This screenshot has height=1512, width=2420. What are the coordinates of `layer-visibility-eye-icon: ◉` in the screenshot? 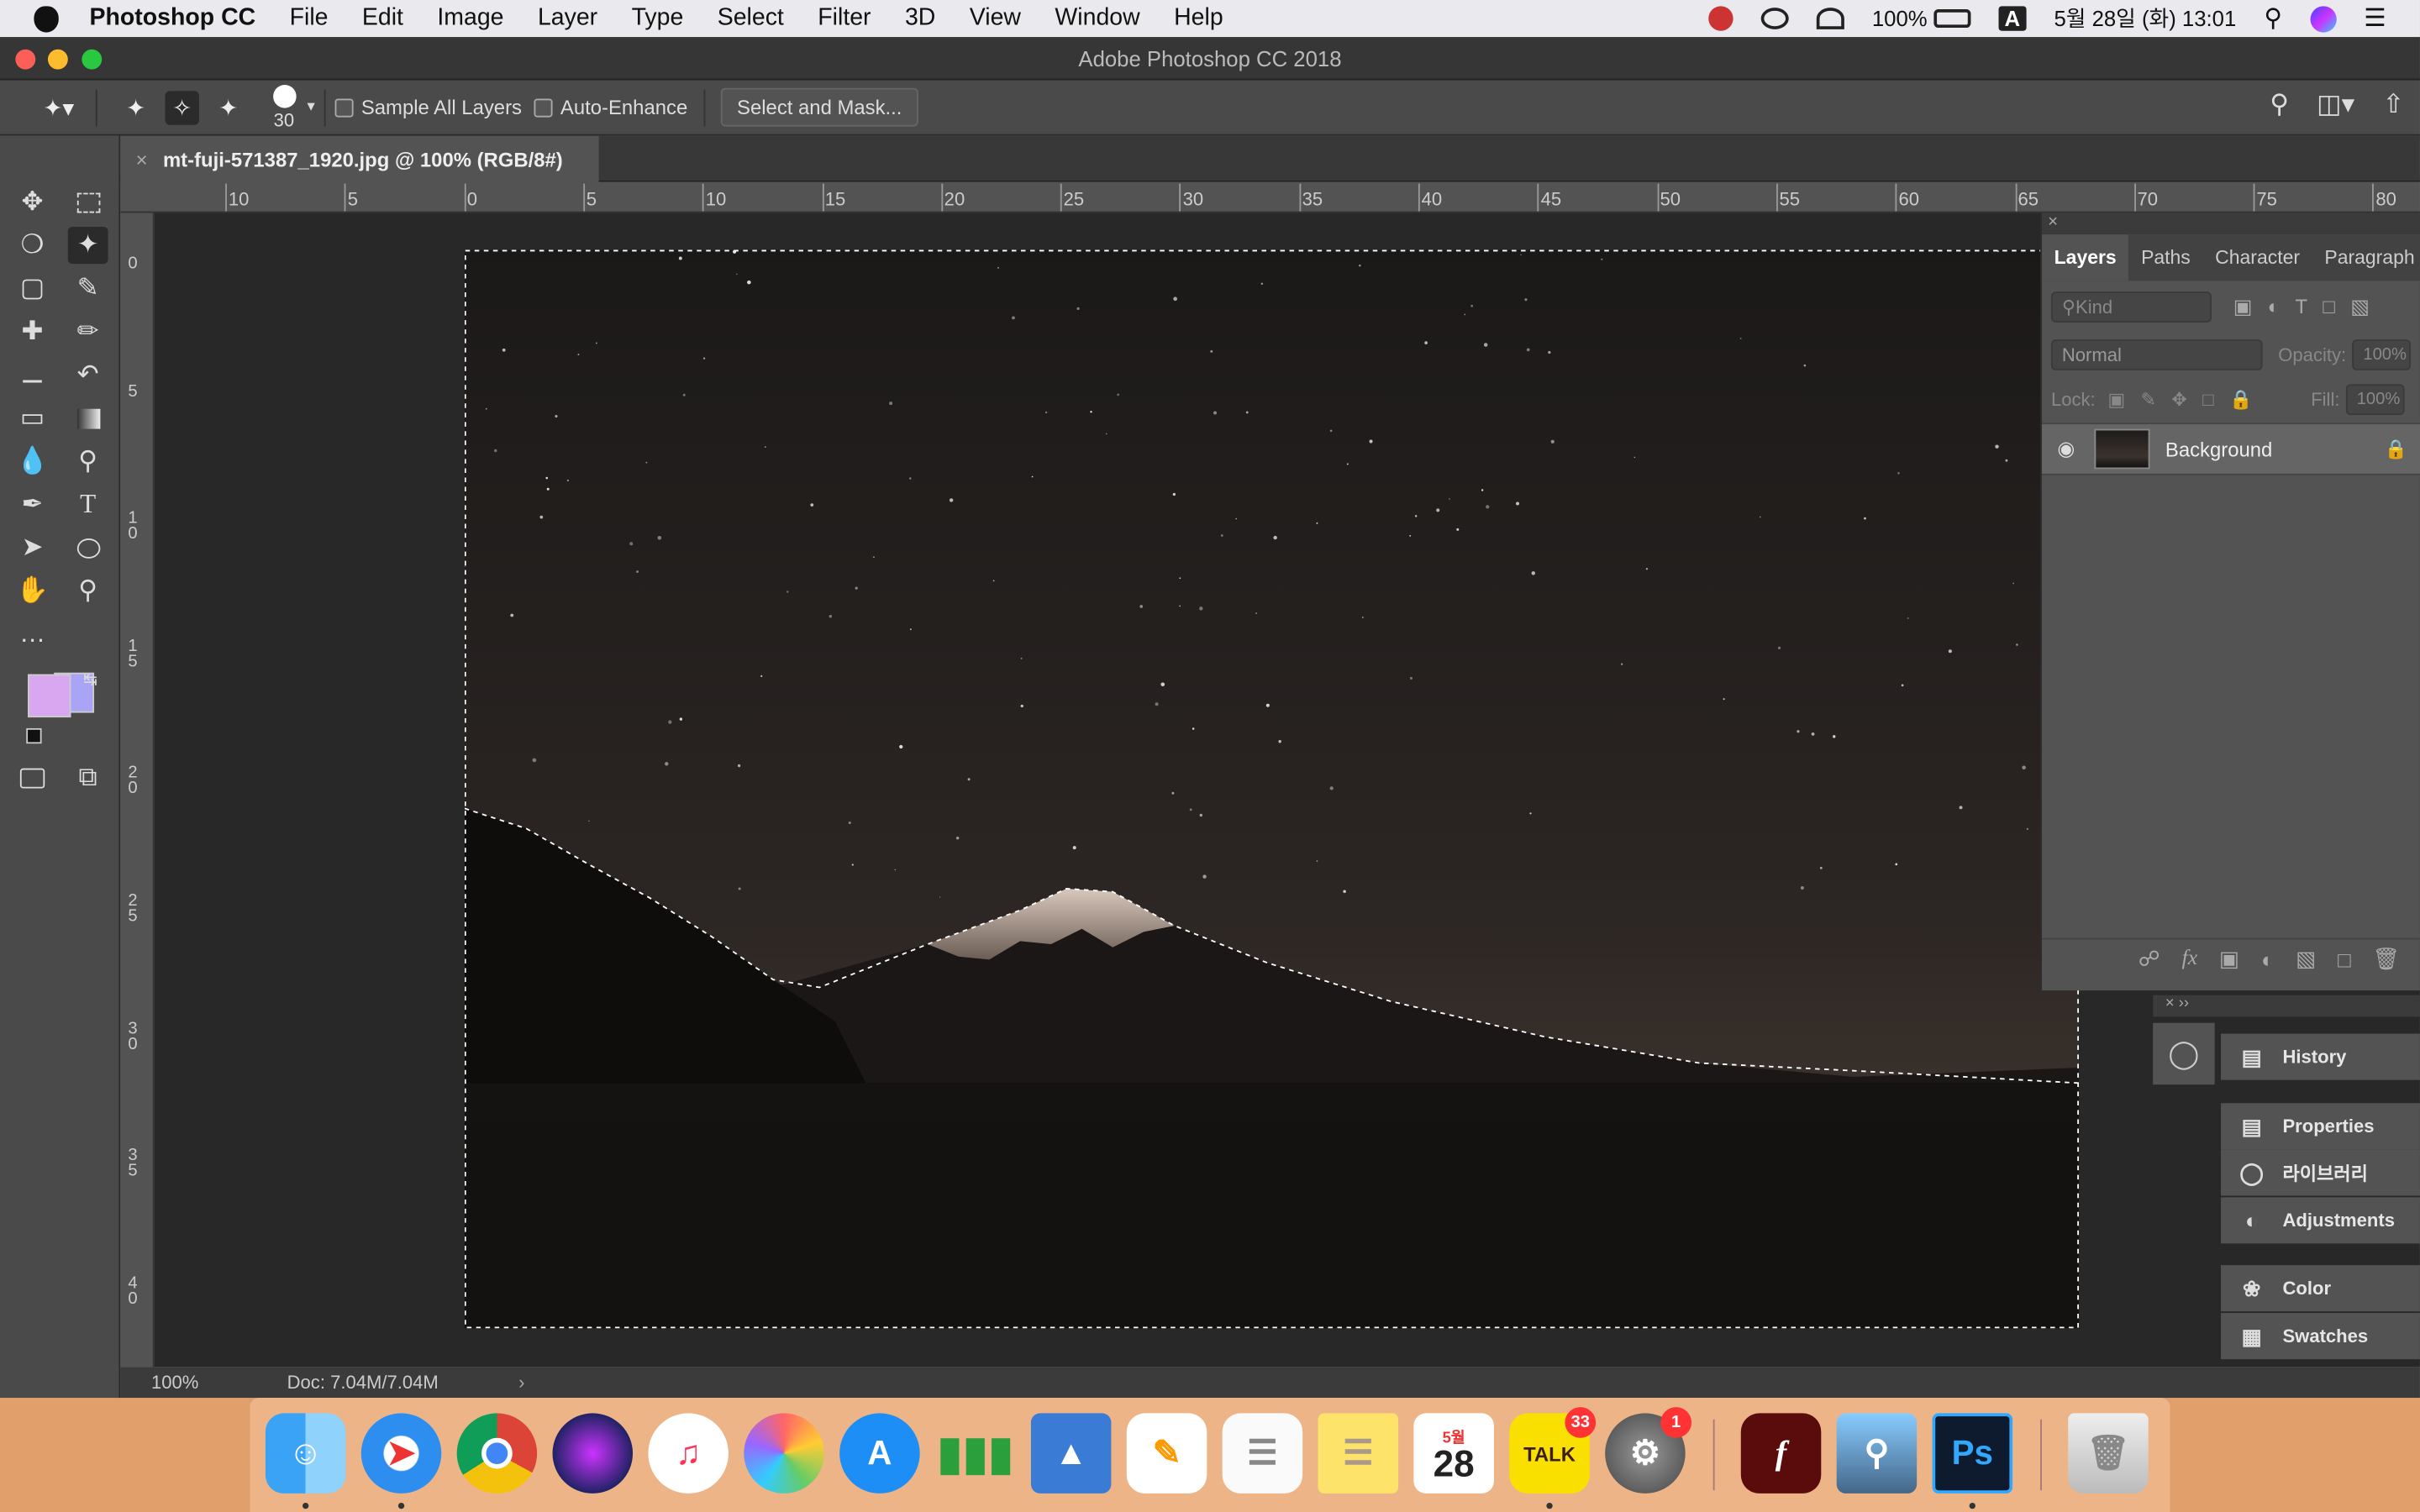 It's located at (2069, 449).